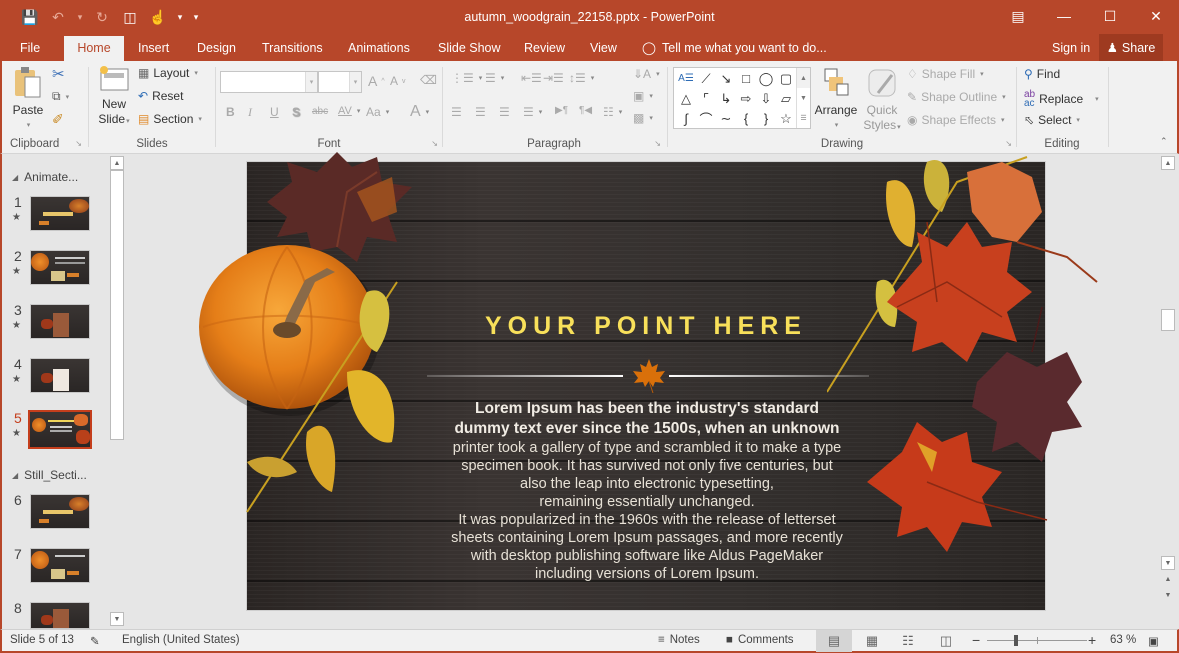 This screenshot has height=653, width=1179. Describe the element at coordinates (181, 640) in the screenshot. I see `language-indicator: English (United States)` at that location.